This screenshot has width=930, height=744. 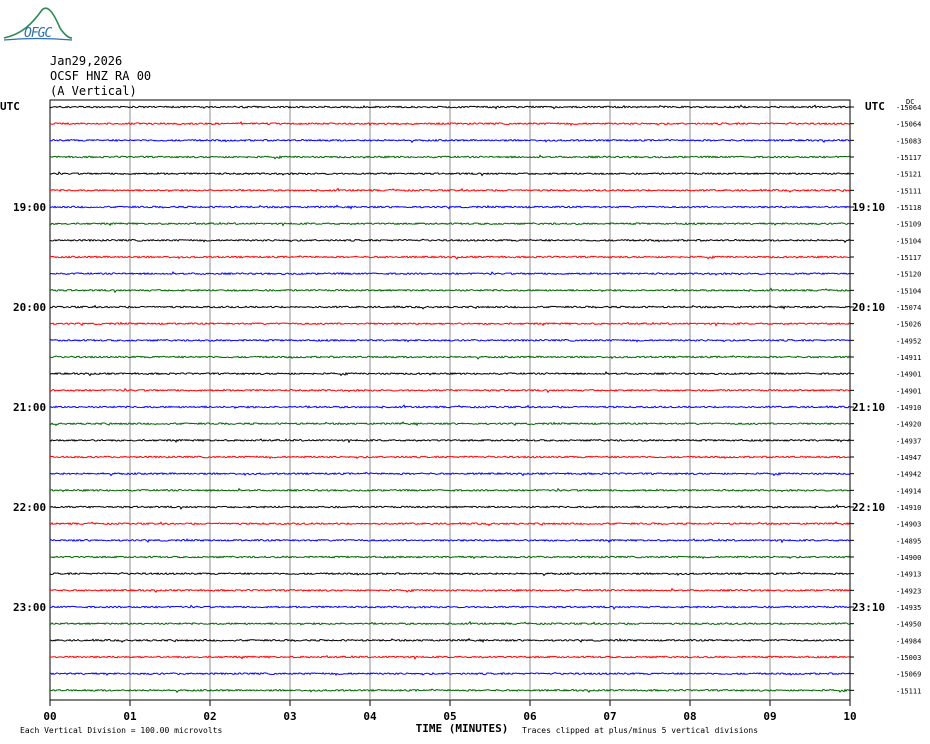 I want to click on dc-offset-label: -14950, so click(x=908, y=625).